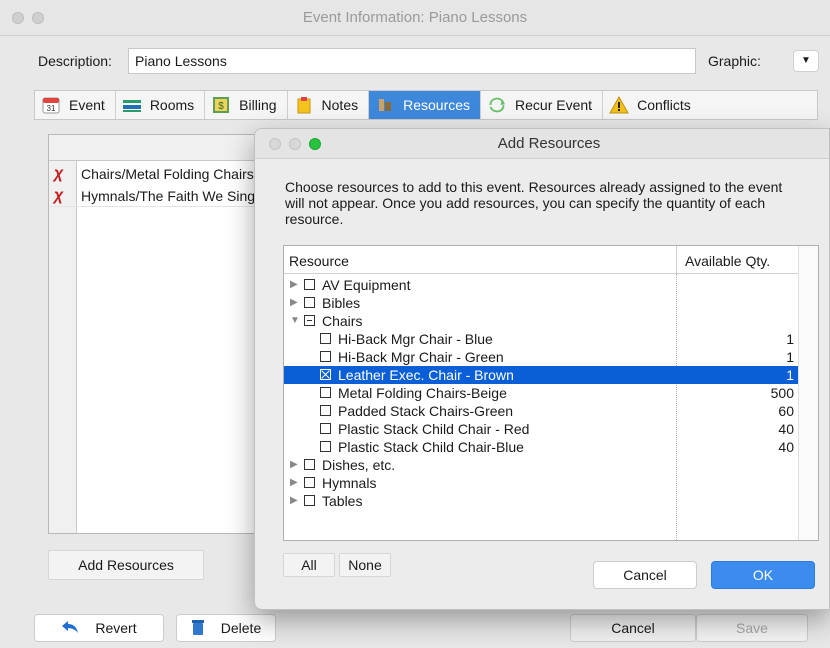 This screenshot has height=648, width=830. Describe the element at coordinates (652, 105) in the screenshot. I see `tab-conflicts: Conflicts` at that location.